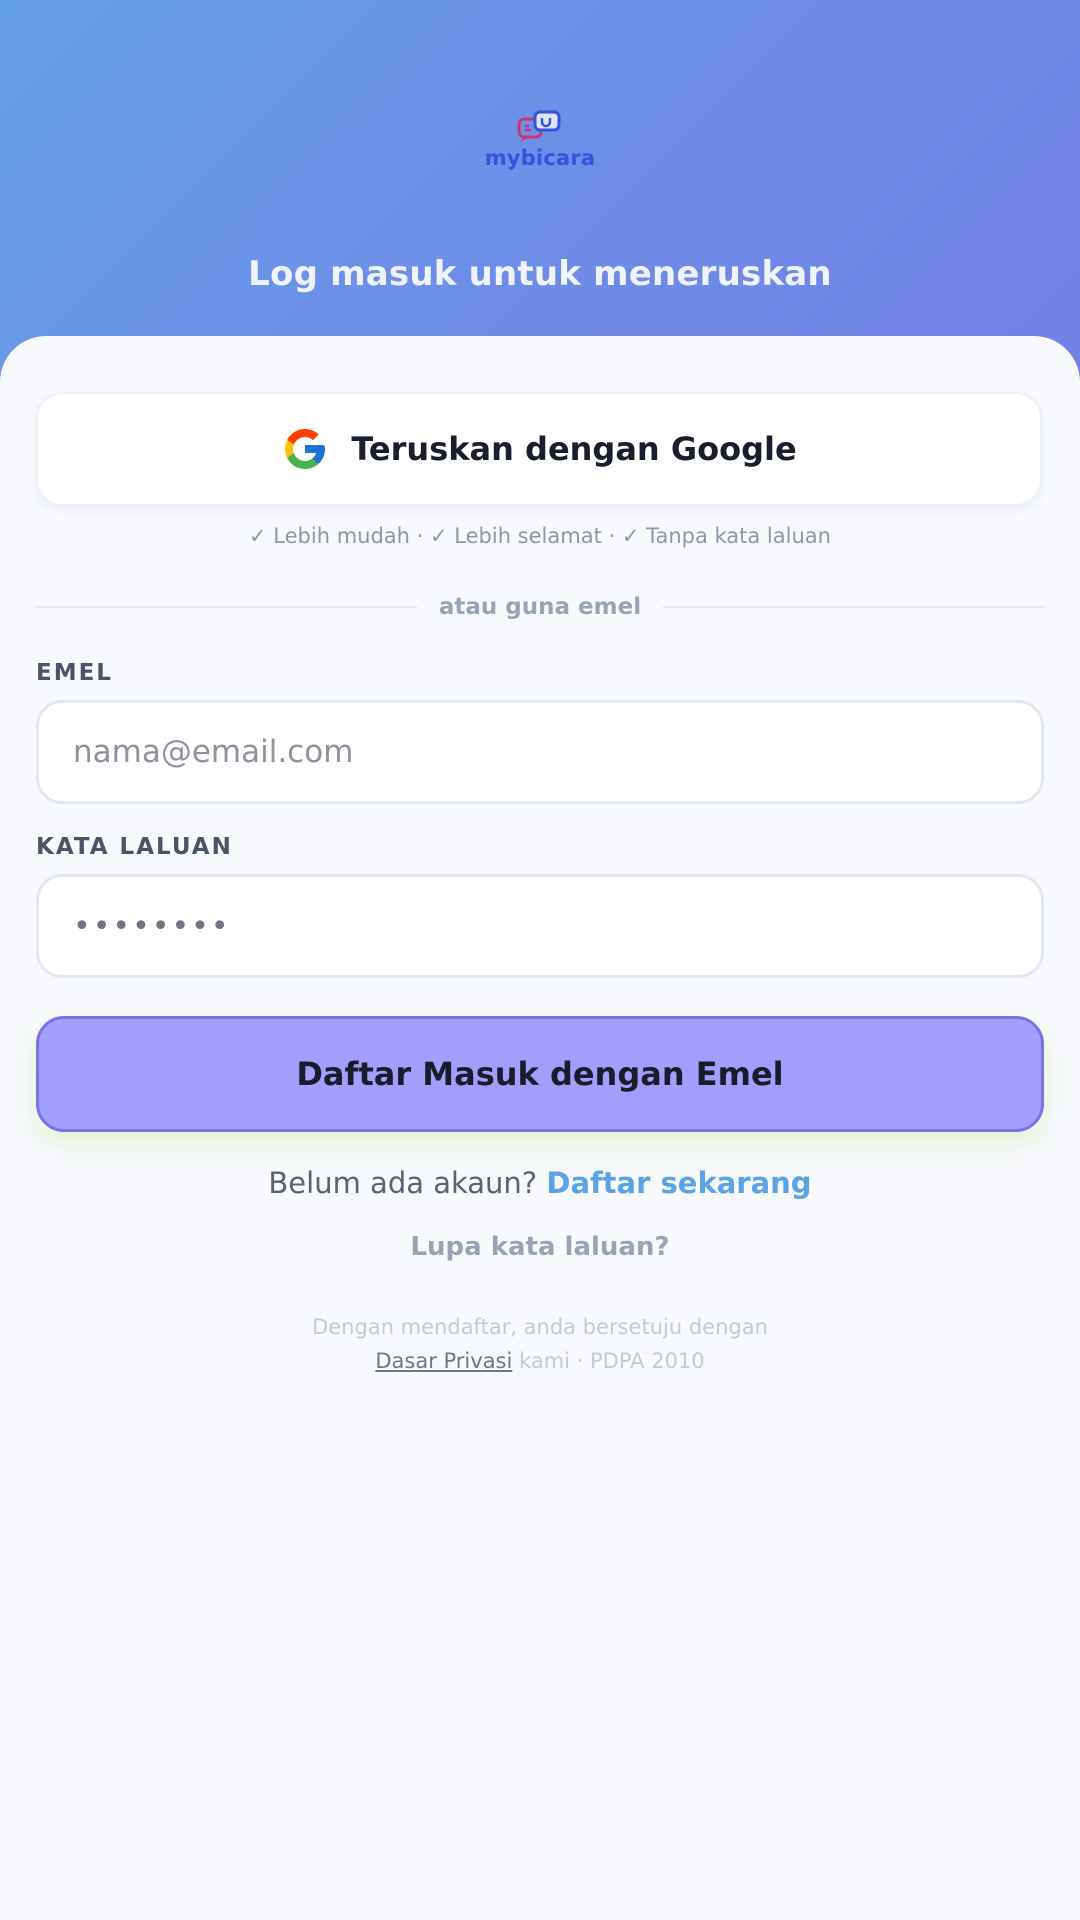 Image resolution: width=1080 pixels, height=1920 pixels. I want to click on brand-logo: mybicara, so click(540, 145).